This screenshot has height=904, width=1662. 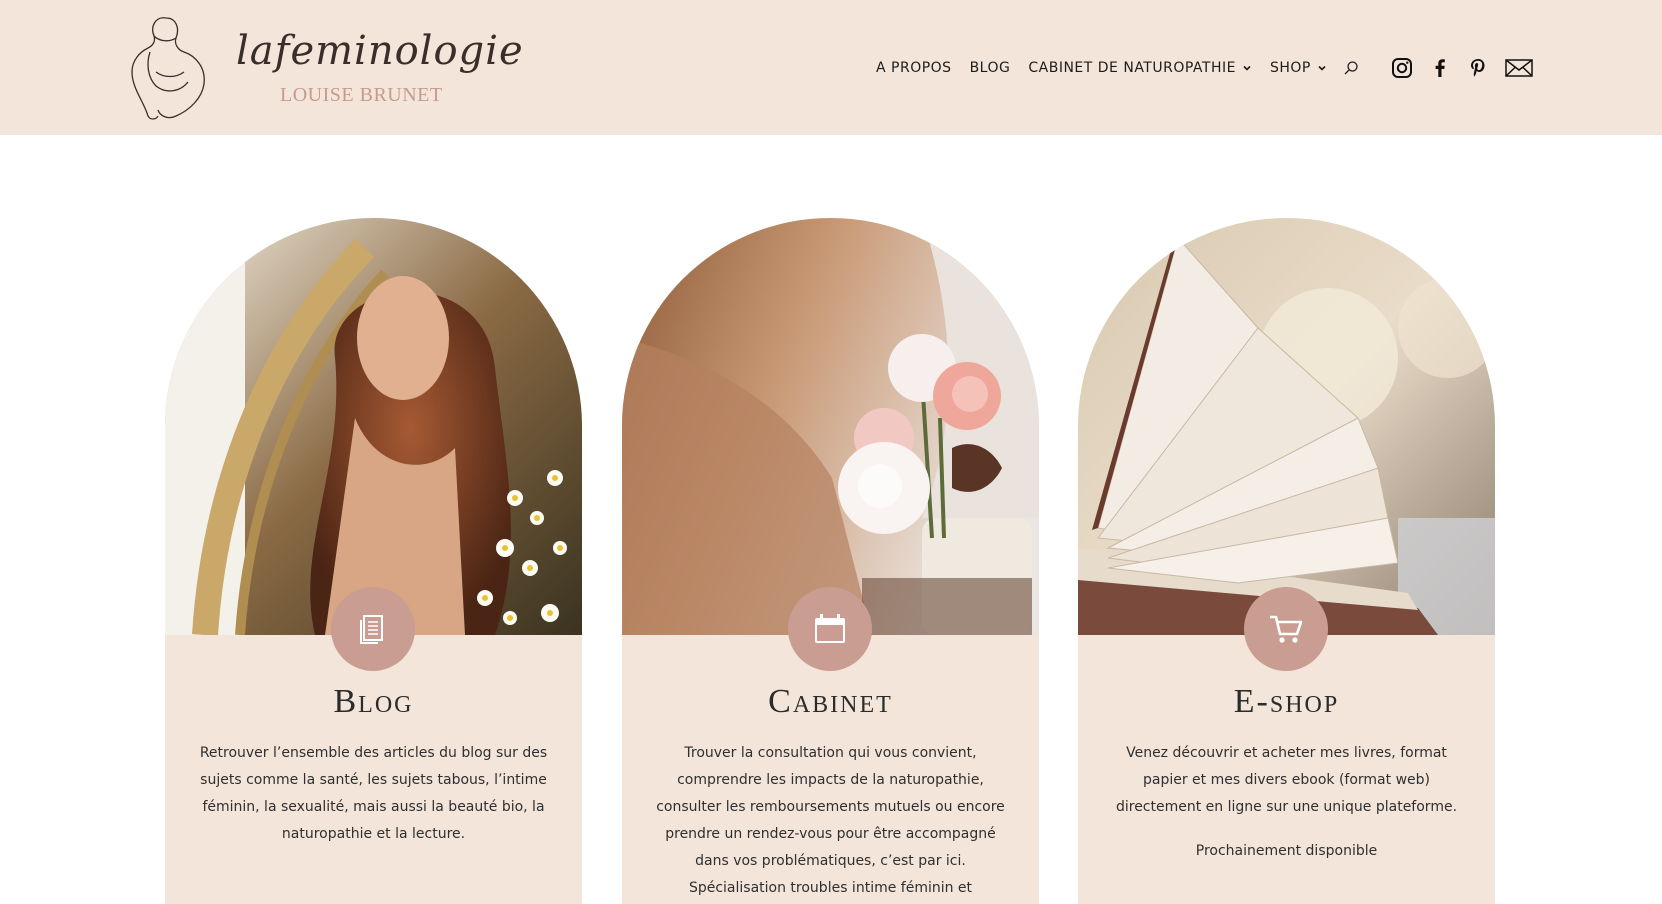 I want to click on nav-item-cabinet: CABINET DE NATUROPATHIE, so click(x=1140, y=68).